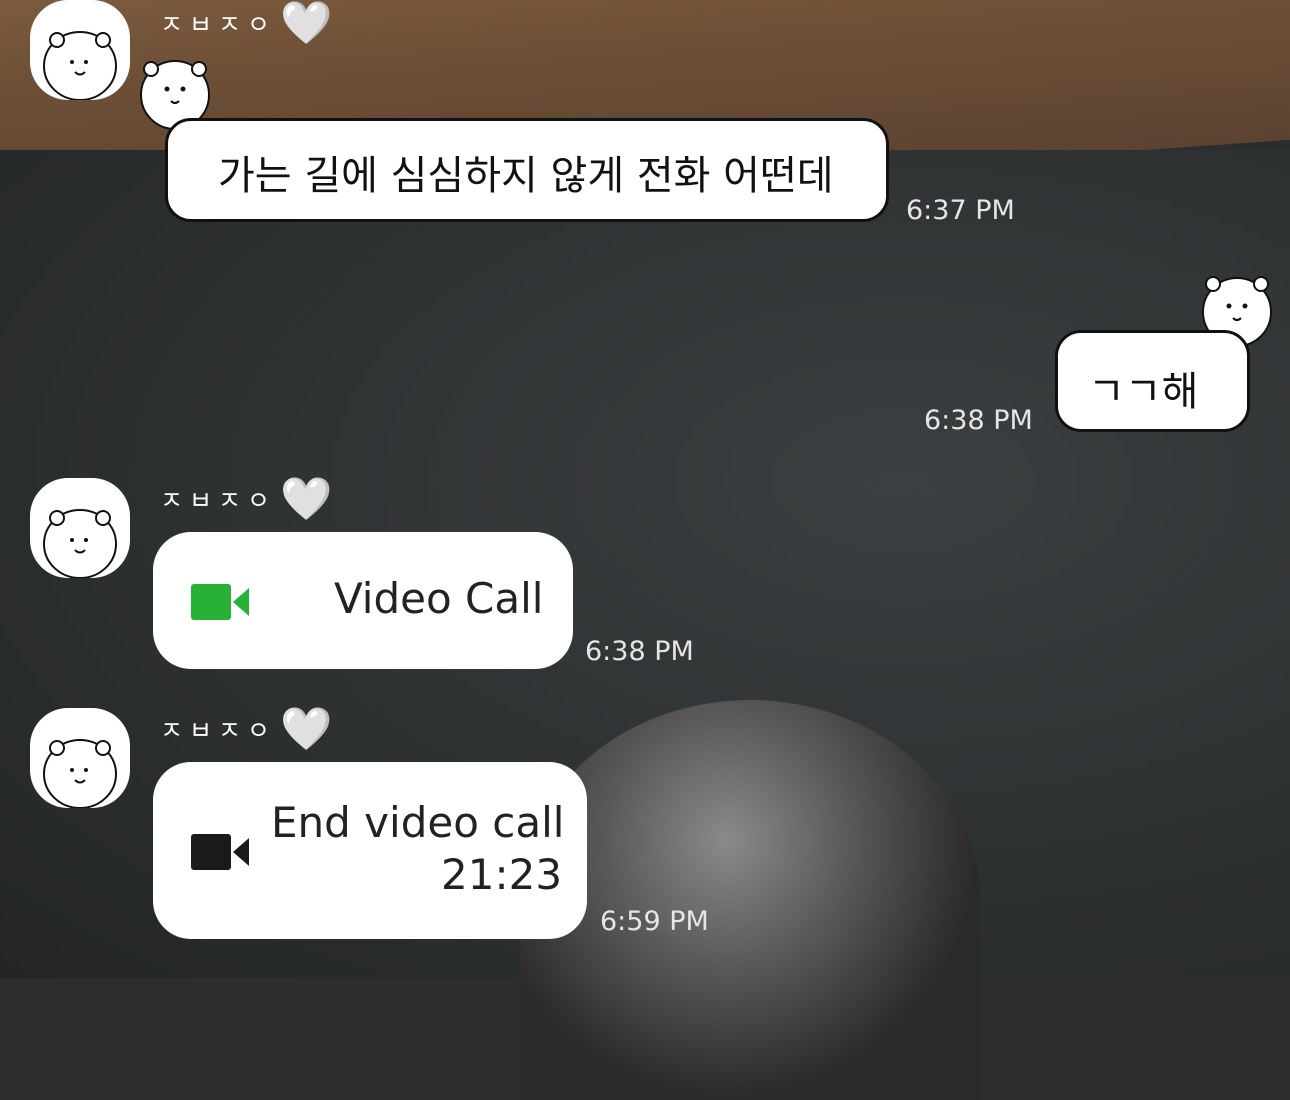 This screenshot has width=1290, height=1100. I want to click on end-video-call-bubble: End video call 21:23, so click(370, 850).